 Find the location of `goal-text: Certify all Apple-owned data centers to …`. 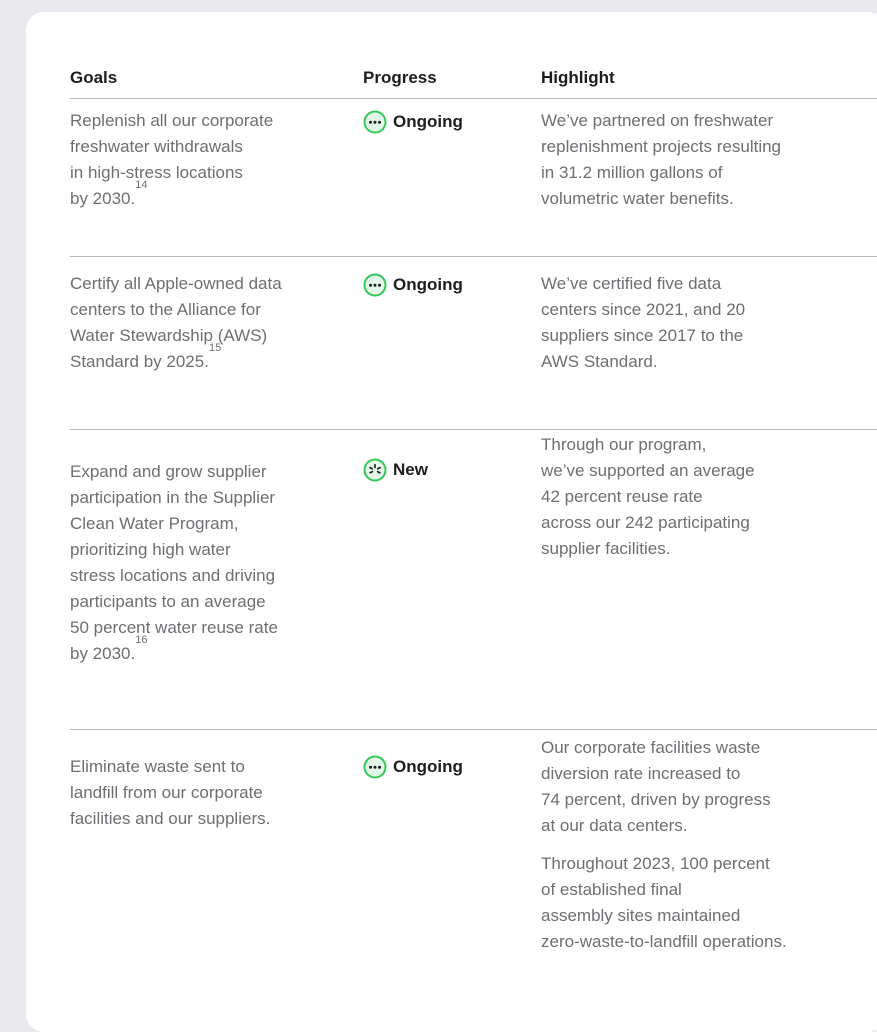

goal-text: Certify all Apple-owned data centers to … is located at coordinates (176, 322).